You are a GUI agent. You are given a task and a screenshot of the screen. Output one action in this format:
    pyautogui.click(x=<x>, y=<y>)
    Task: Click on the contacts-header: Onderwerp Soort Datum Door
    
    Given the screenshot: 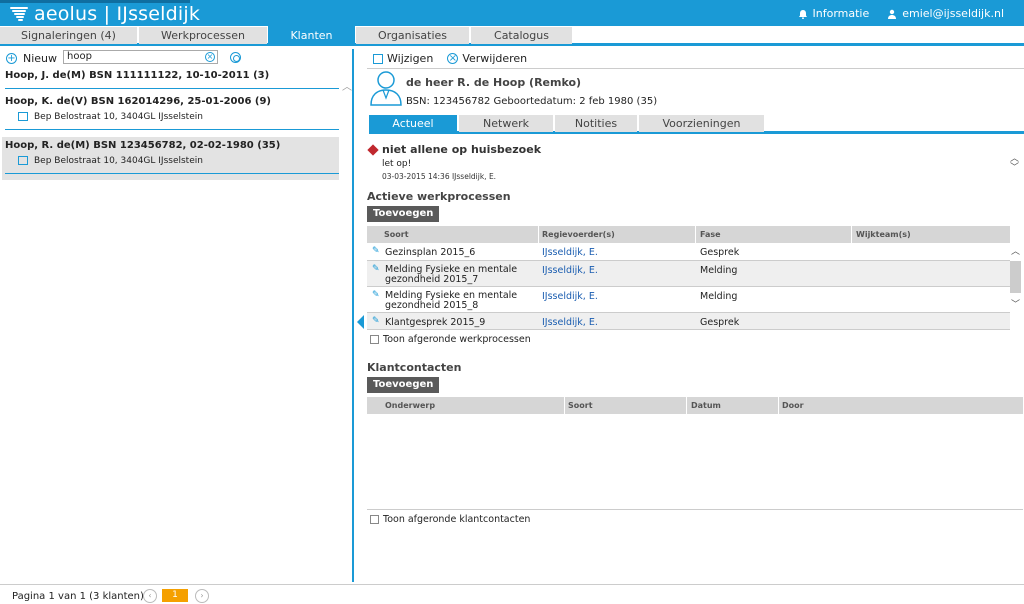 What is the action you would take?
    pyautogui.click(x=695, y=405)
    